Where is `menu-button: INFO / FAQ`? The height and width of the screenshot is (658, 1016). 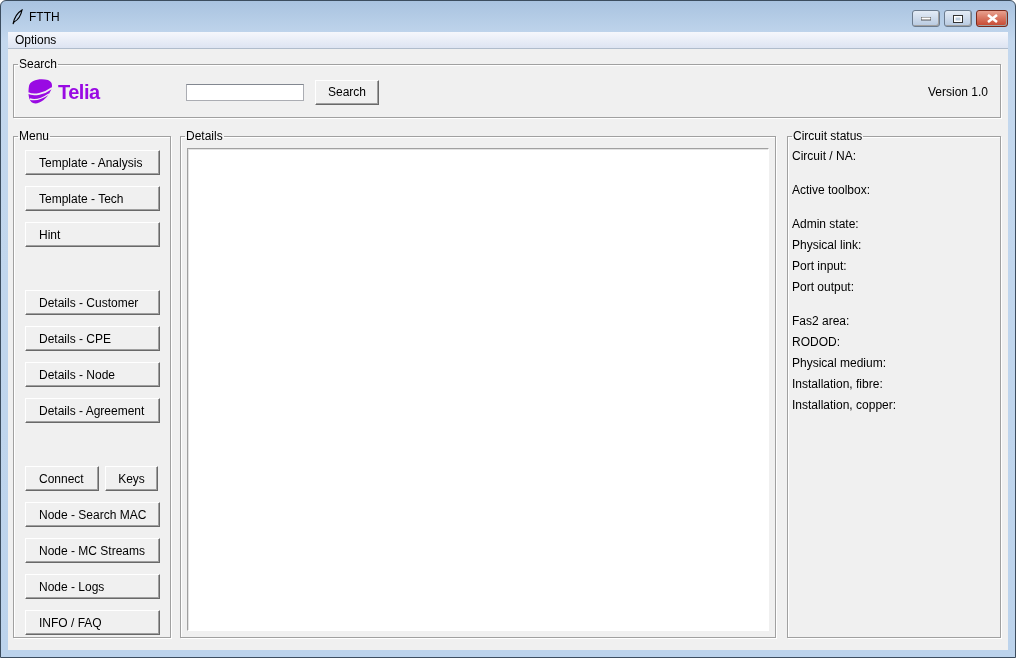 menu-button: INFO / FAQ is located at coordinates (93, 622).